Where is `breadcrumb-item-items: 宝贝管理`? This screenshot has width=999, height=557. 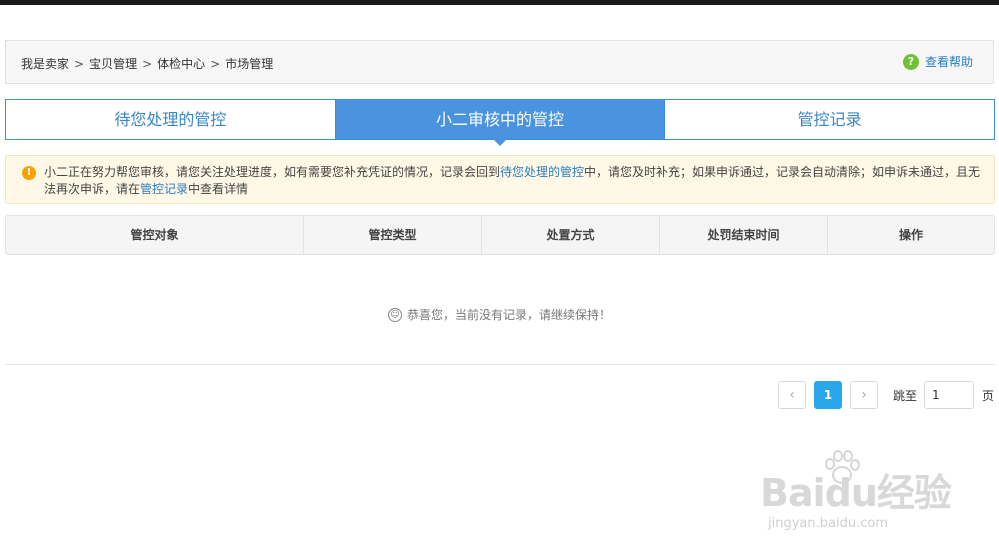 breadcrumb-item-items: 宝贝管理 is located at coordinates (113, 64).